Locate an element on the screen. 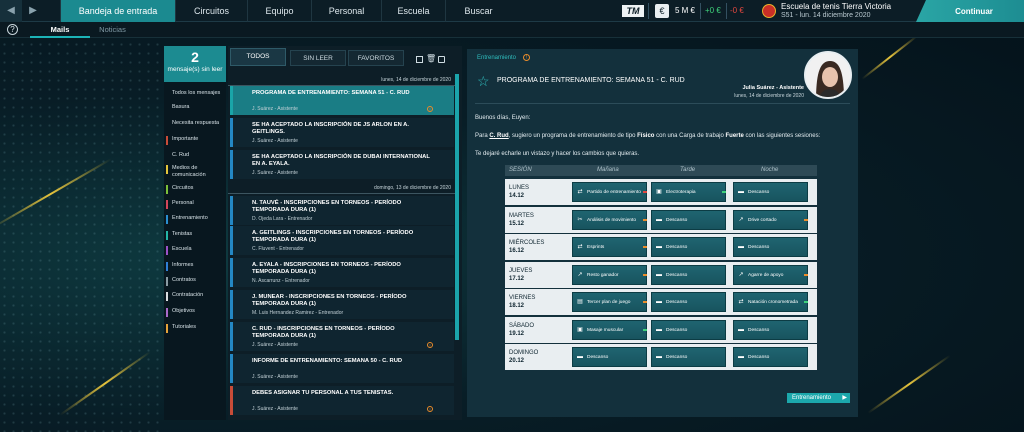 The width and height of the screenshot is (1024, 432). back-arrow-icon: ◀ is located at coordinates (11, 11).